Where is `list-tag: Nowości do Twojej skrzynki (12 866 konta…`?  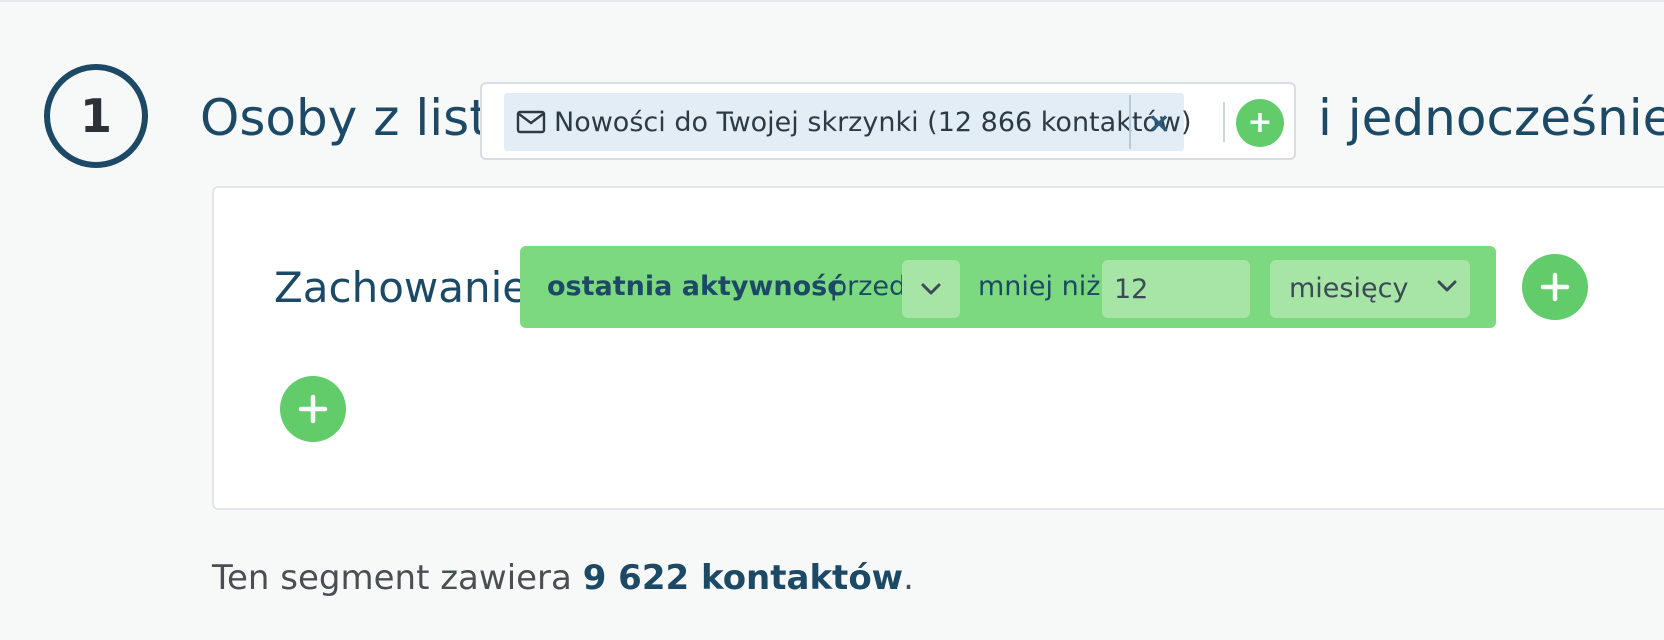
list-tag: Nowości do Twojej skrzynki (12 866 konta… is located at coordinates (848, 122).